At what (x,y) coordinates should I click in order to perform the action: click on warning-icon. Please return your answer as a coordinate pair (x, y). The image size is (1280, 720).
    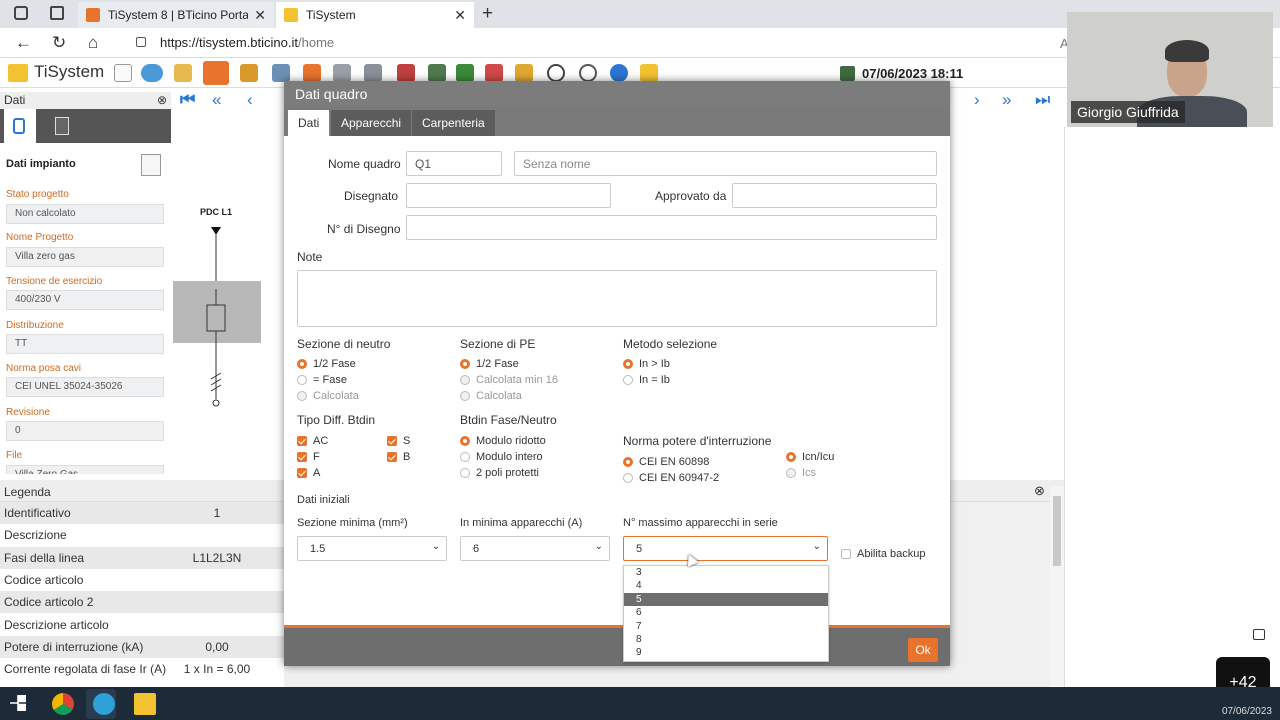
    Looking at the image, I should click on (649, 73).